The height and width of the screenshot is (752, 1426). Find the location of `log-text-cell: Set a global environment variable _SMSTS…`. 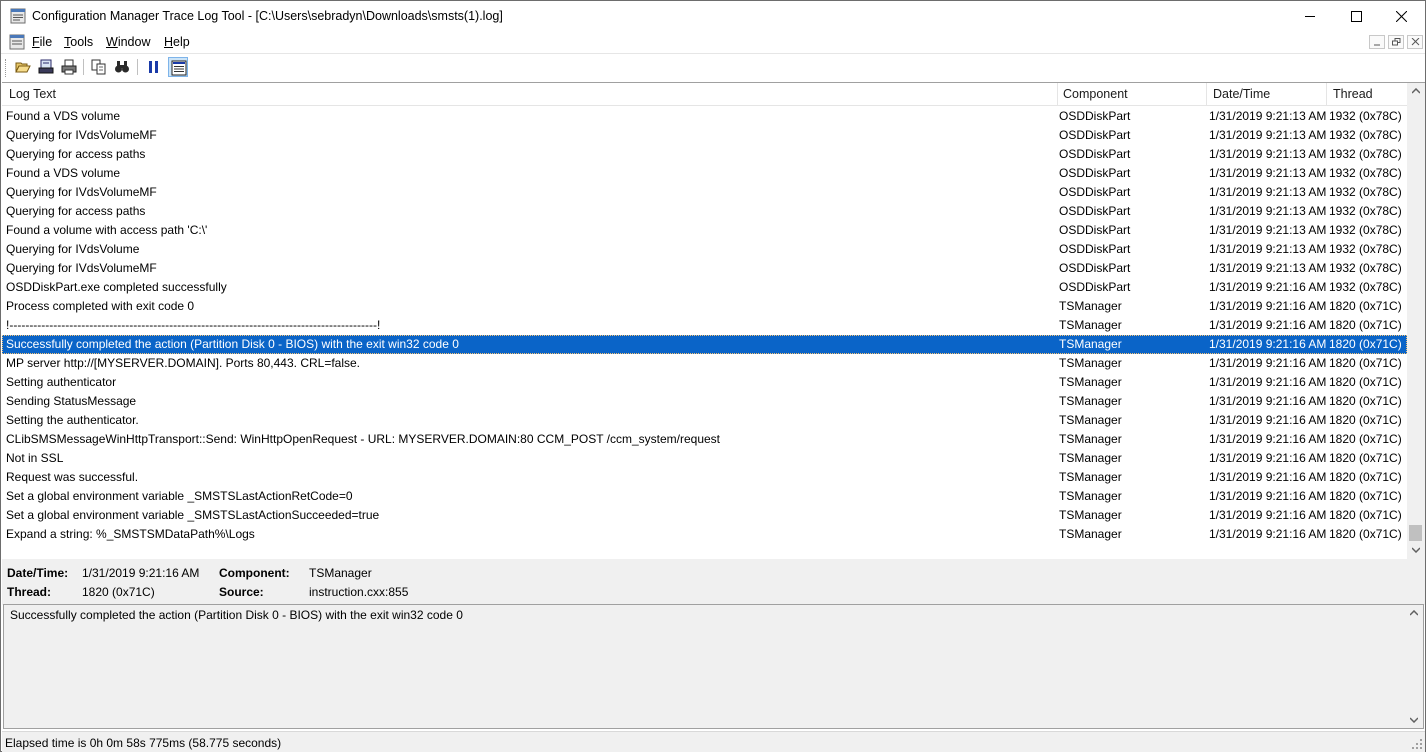

log-text-cell: Set a global environment variable _SMSTS… is located at coordinates (179, 496).